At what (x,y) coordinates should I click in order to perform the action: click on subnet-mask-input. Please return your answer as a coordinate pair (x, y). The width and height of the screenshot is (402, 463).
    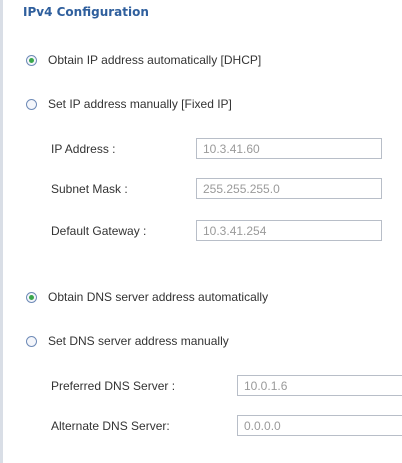
    Looking at the image, I should click on (289, 188).